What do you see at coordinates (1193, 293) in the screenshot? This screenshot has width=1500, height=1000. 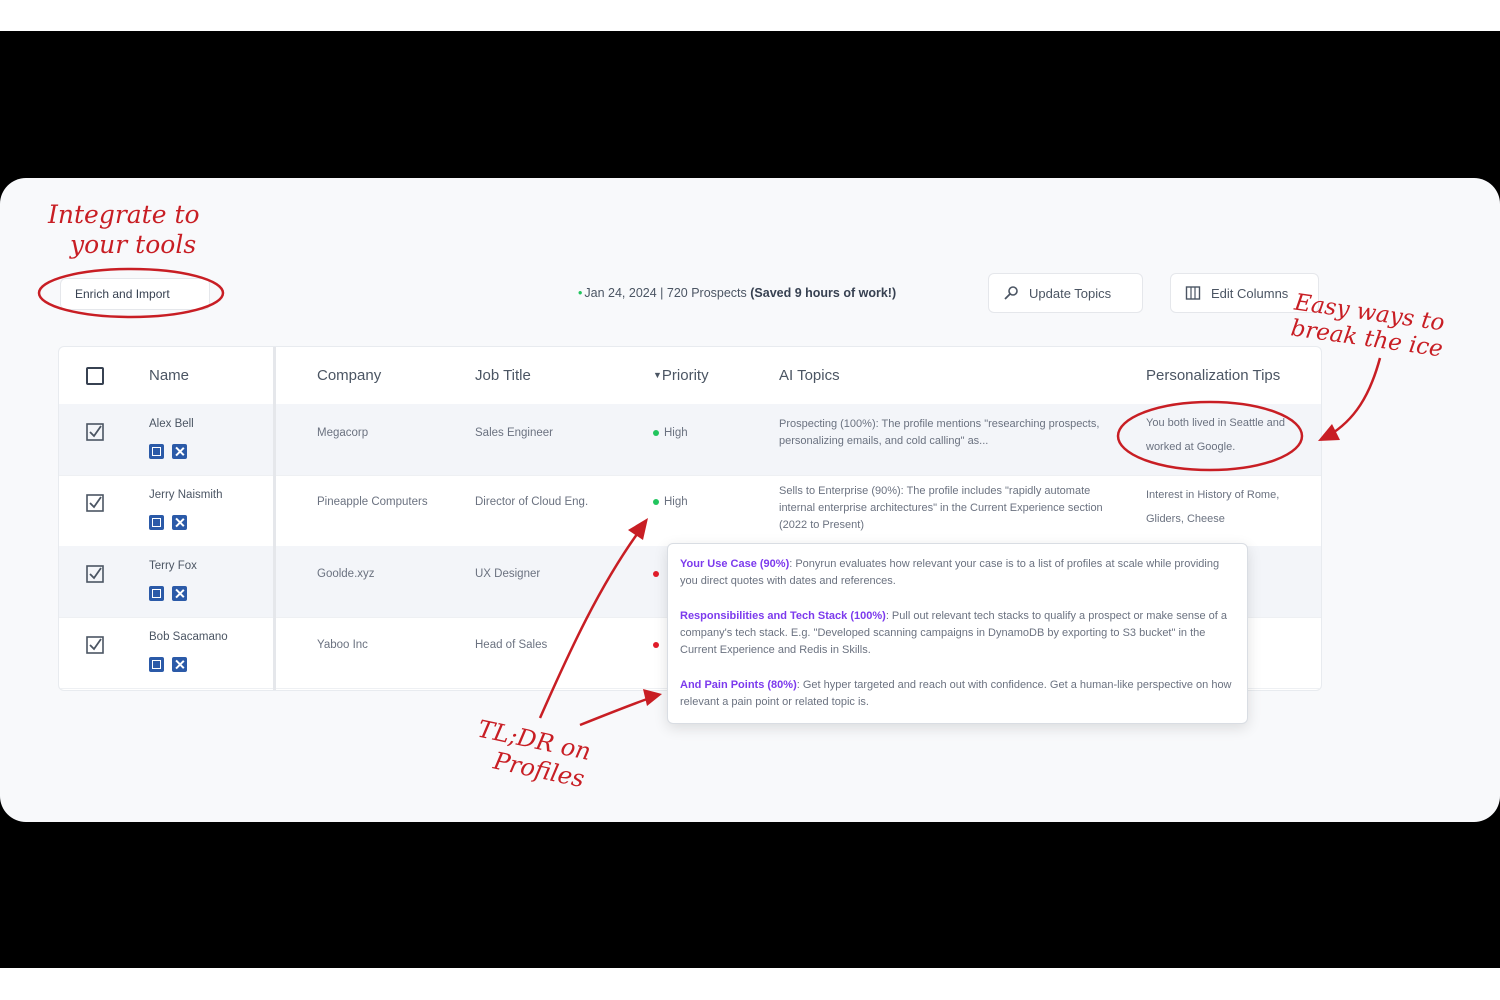 I see `columns-icon` at bounding box center [1193, 293].